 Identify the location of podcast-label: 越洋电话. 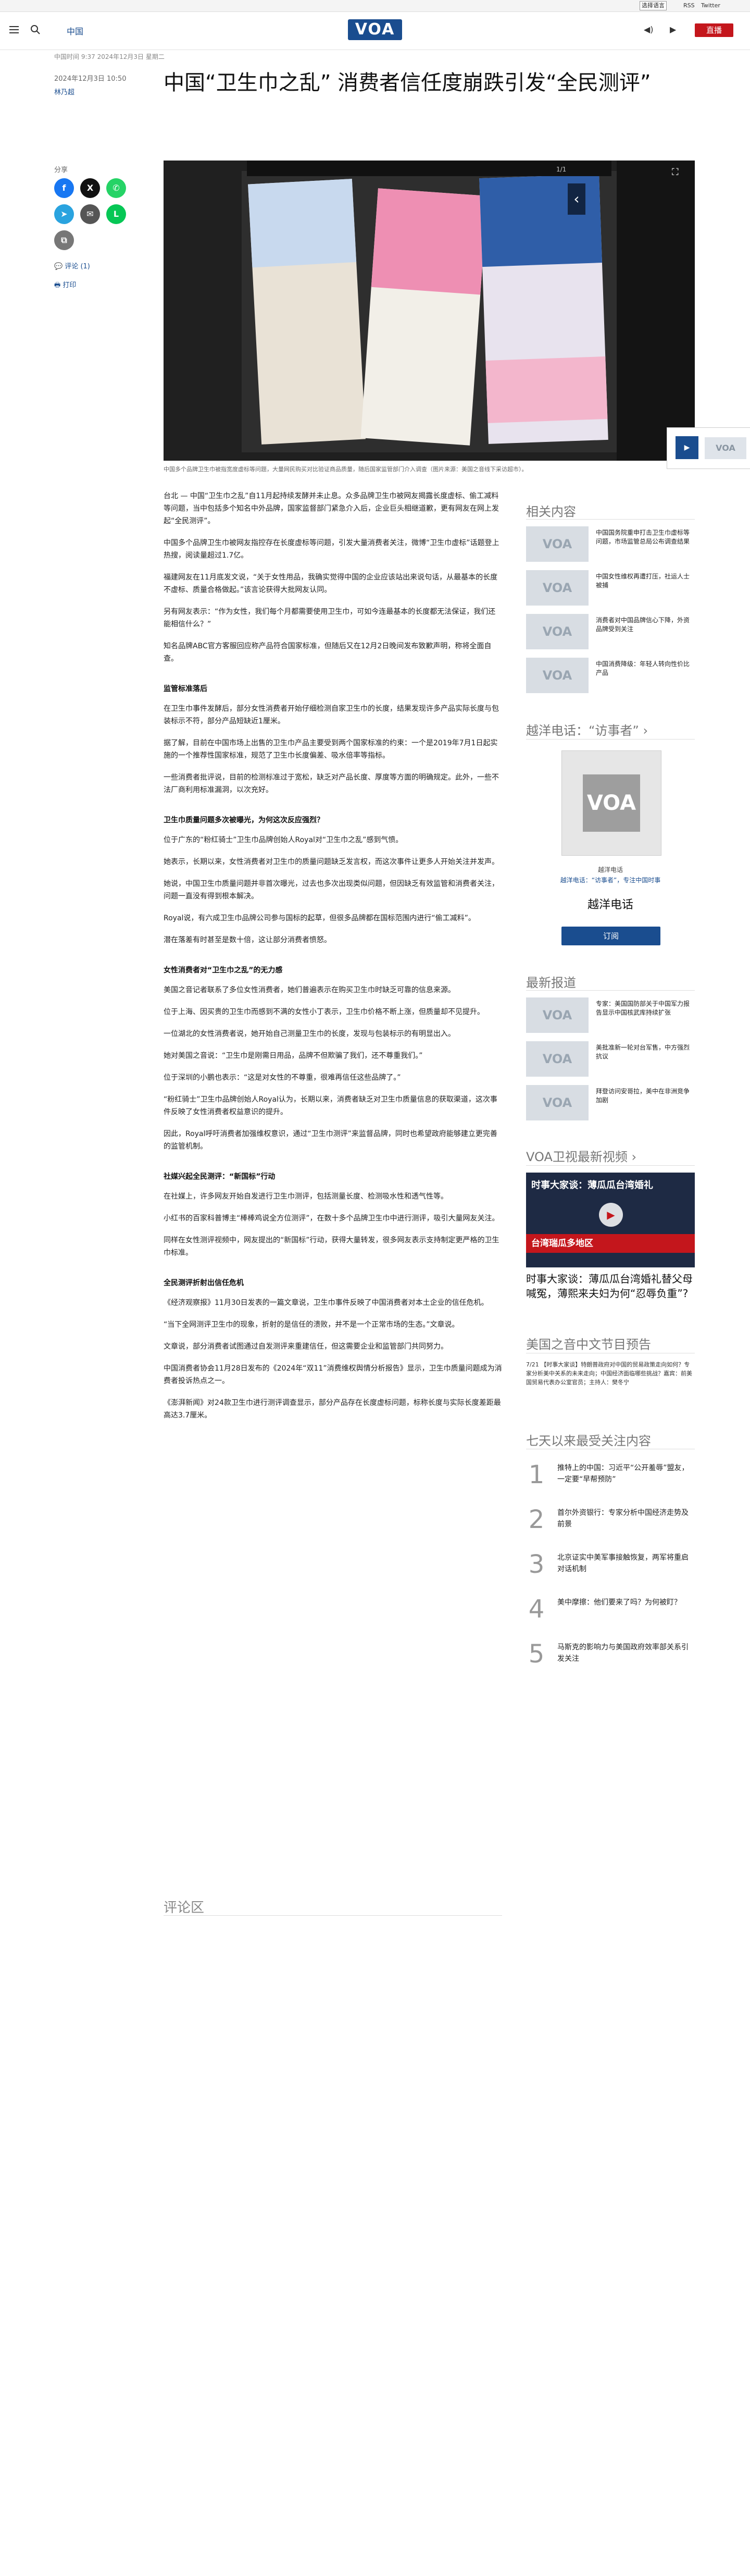
(610, 869).